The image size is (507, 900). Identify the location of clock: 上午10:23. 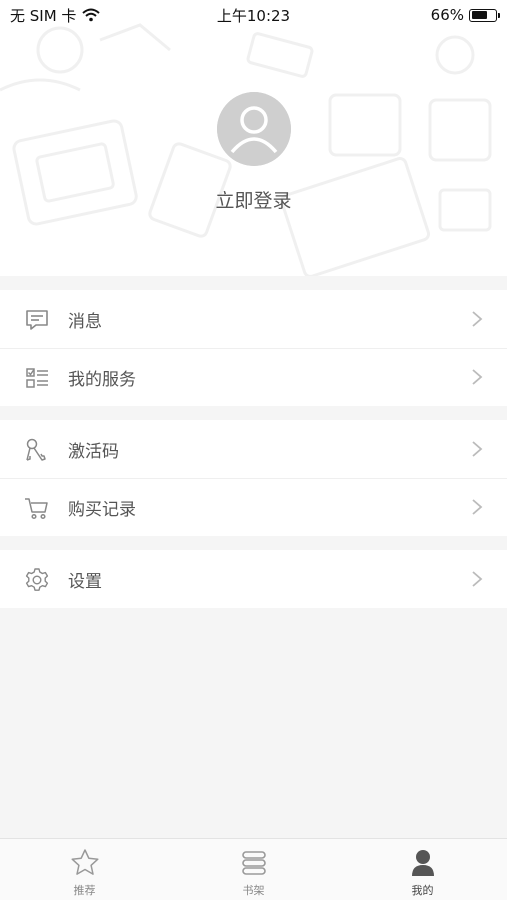
(253, 15).